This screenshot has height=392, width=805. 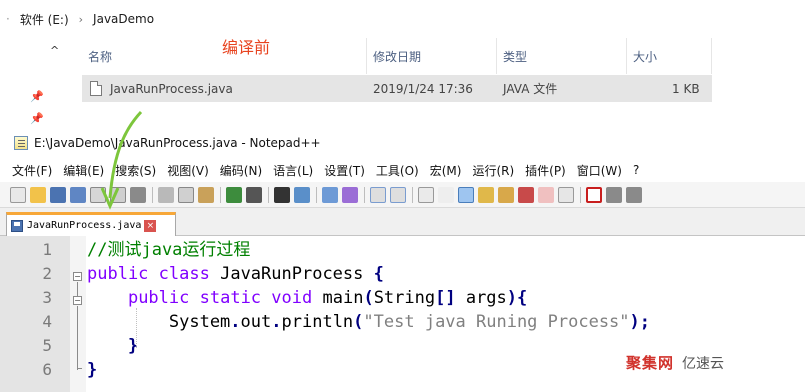 I want to click on menu-help: ?, so click(x=636, y=170).